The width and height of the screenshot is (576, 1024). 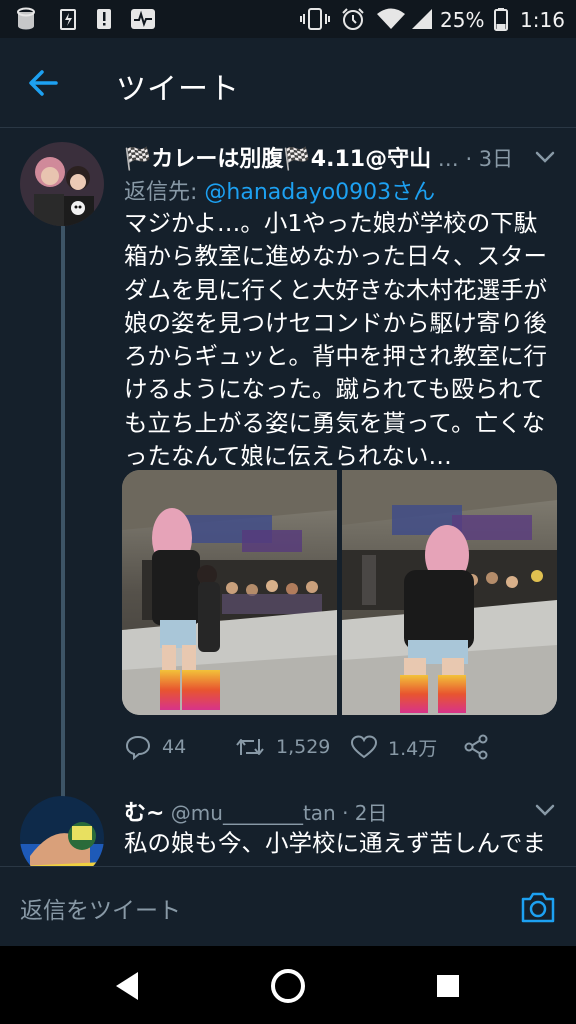 What do you see at coordinates (138, 748) in the screenshot?
I see `reply-icon` at bounding box center [138, 748].